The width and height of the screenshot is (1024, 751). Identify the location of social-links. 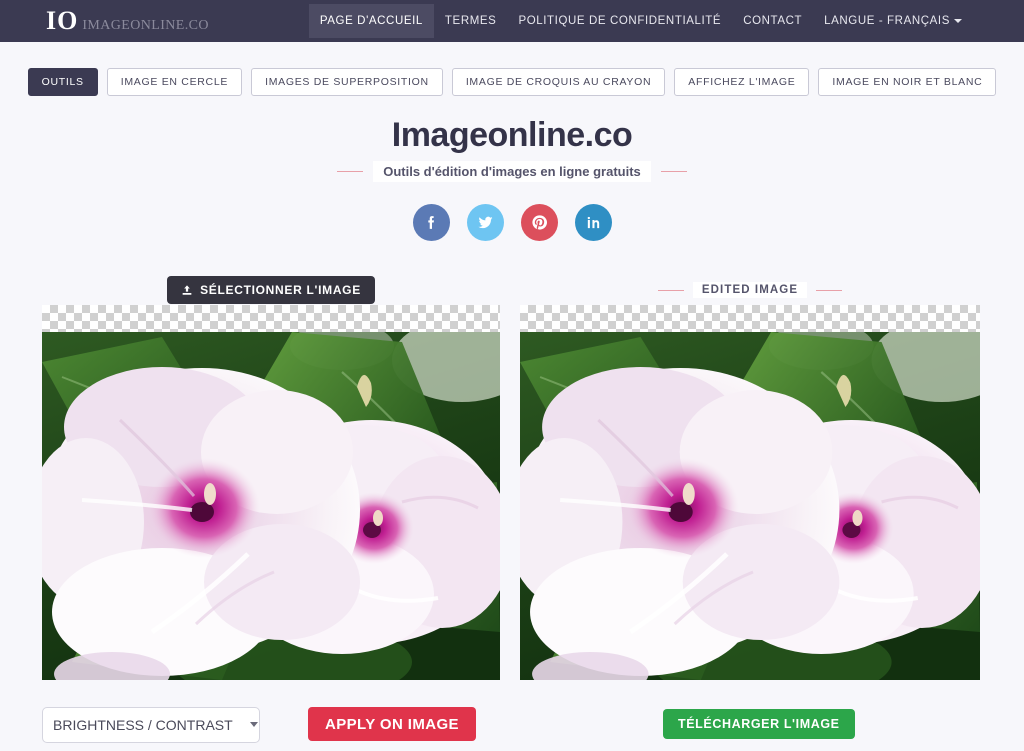
(512, 222).